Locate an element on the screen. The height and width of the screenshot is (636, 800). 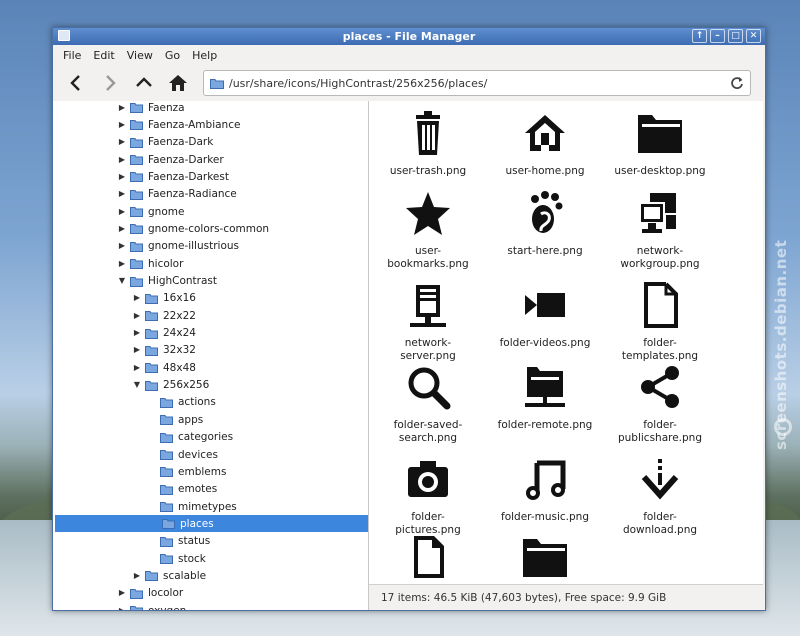
tree-item: ▶ oxygen is located at coordinates (210, 606).